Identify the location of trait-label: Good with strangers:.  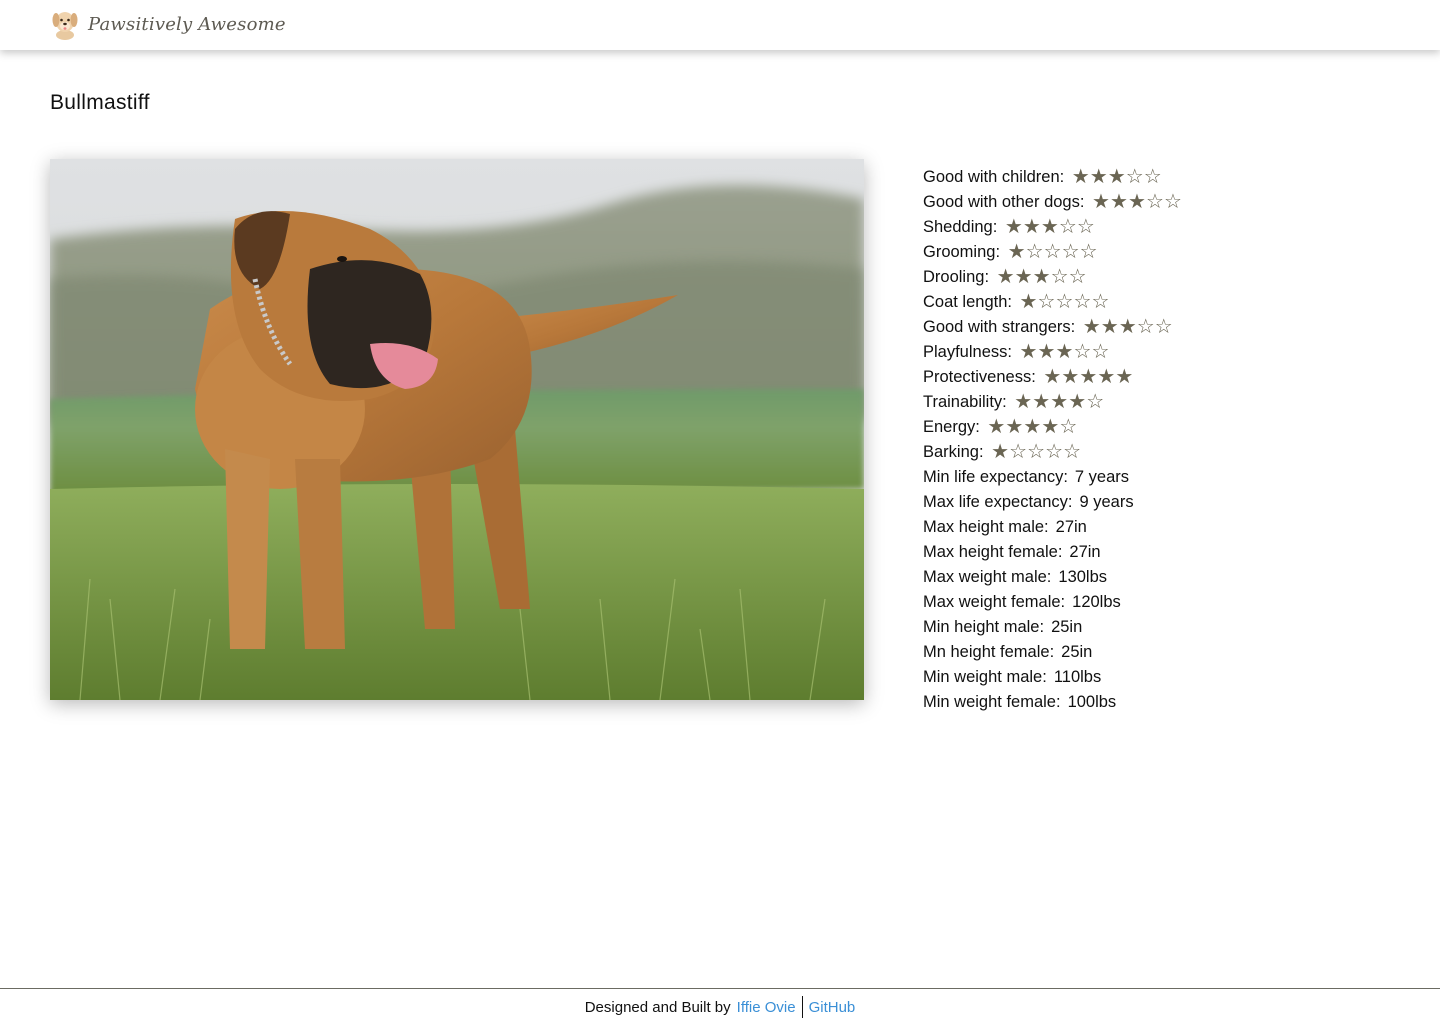
(999, 327).